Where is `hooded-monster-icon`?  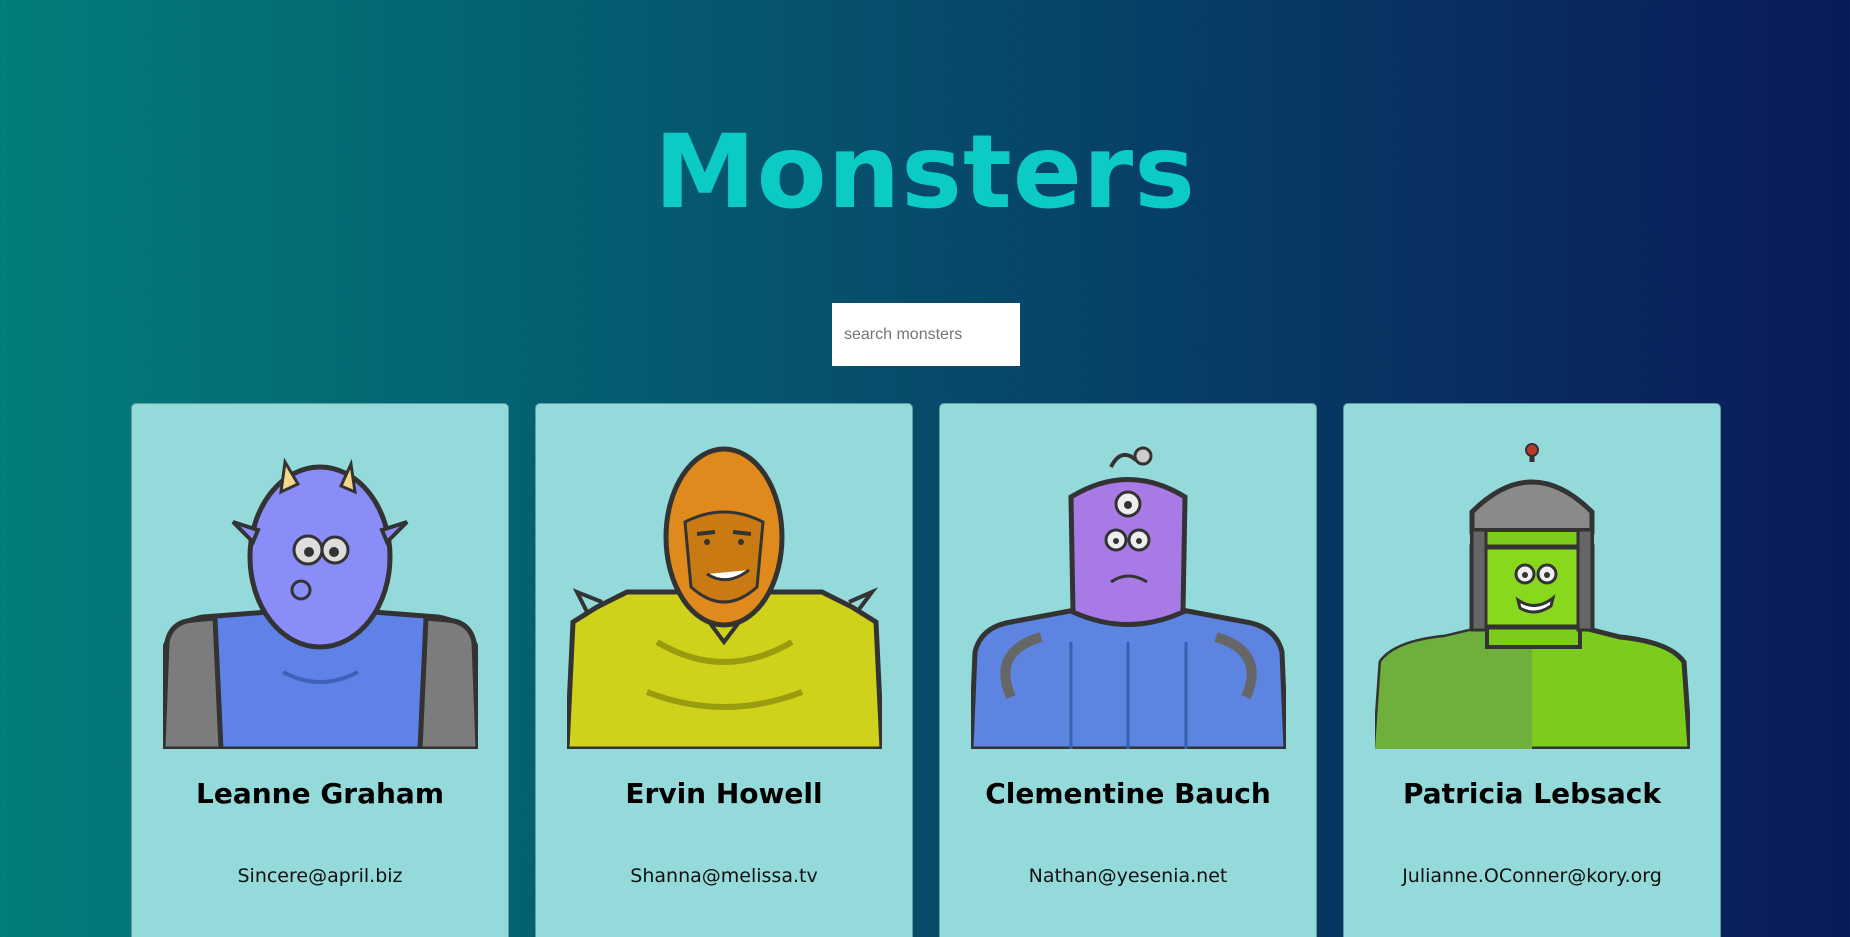
hooded-monster-icon is located at coordinates (724, 595).